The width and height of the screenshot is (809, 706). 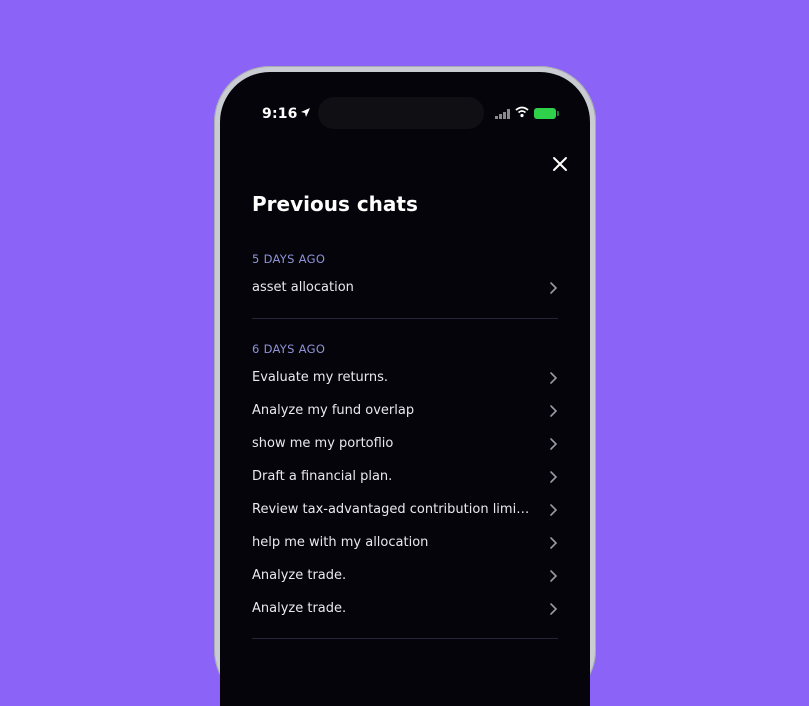 What do you see at coordinates (320, 377) in the screenshot?
I see `chat-item-label: Evaluate my returns.` at bounding box center [320, 377].